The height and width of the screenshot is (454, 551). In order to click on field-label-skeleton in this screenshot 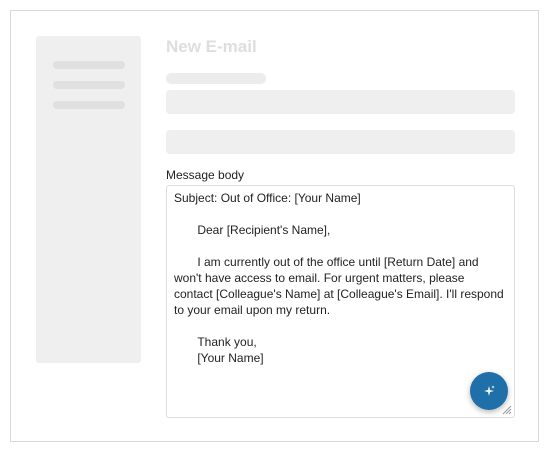, I will do `click(216, 78)`.